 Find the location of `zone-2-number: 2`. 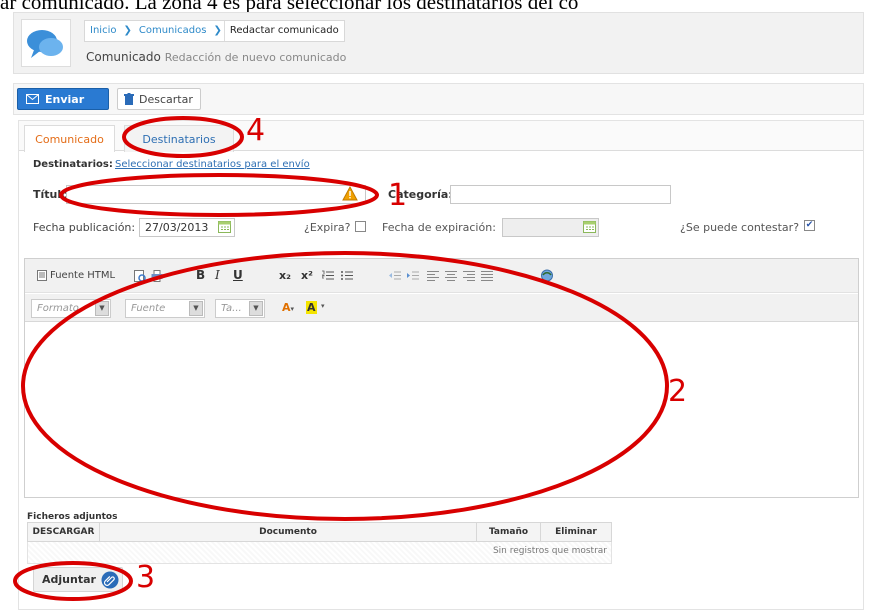

zone-2-number: 2 is located at coordinates (678, 391).